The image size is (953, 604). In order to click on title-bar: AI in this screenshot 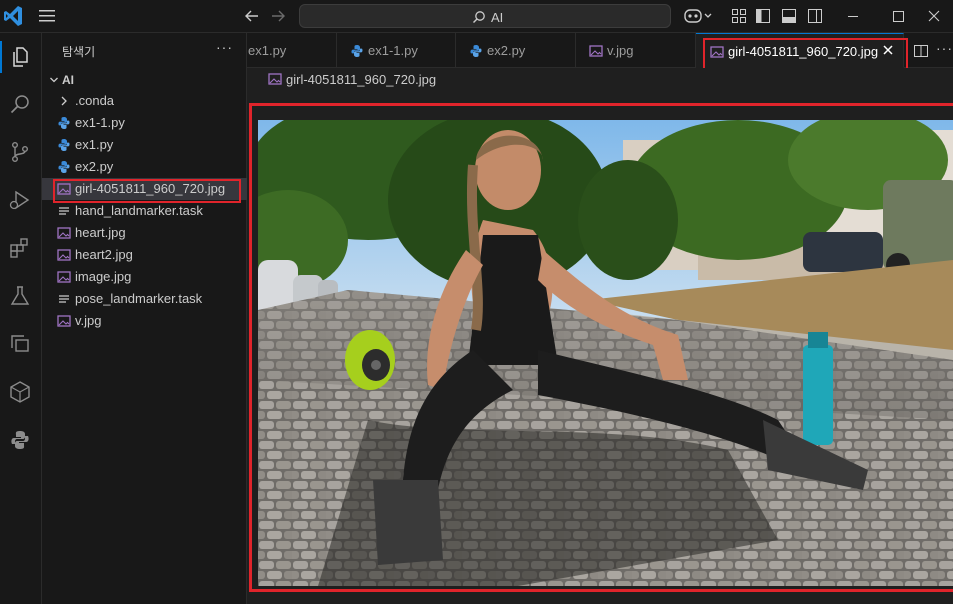, I will do `click(476, 16)`.